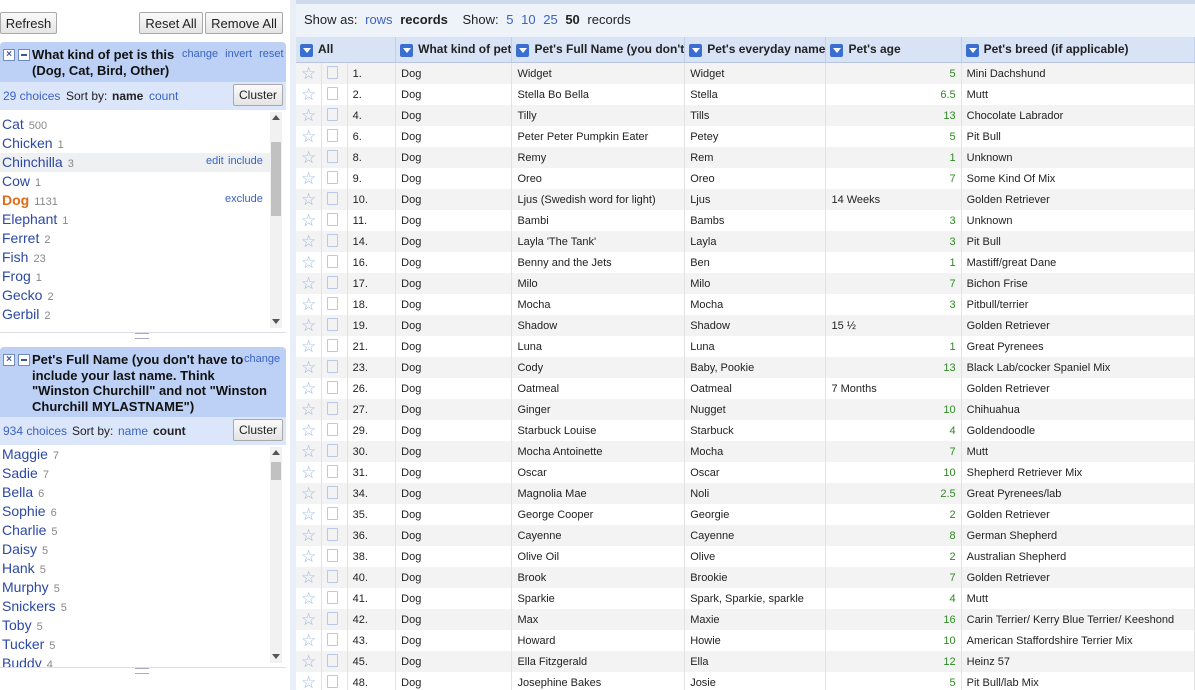  Describe the element at coordinates (22, 277) in the screenshot. I see `choice-item: Frog 1` at that location.